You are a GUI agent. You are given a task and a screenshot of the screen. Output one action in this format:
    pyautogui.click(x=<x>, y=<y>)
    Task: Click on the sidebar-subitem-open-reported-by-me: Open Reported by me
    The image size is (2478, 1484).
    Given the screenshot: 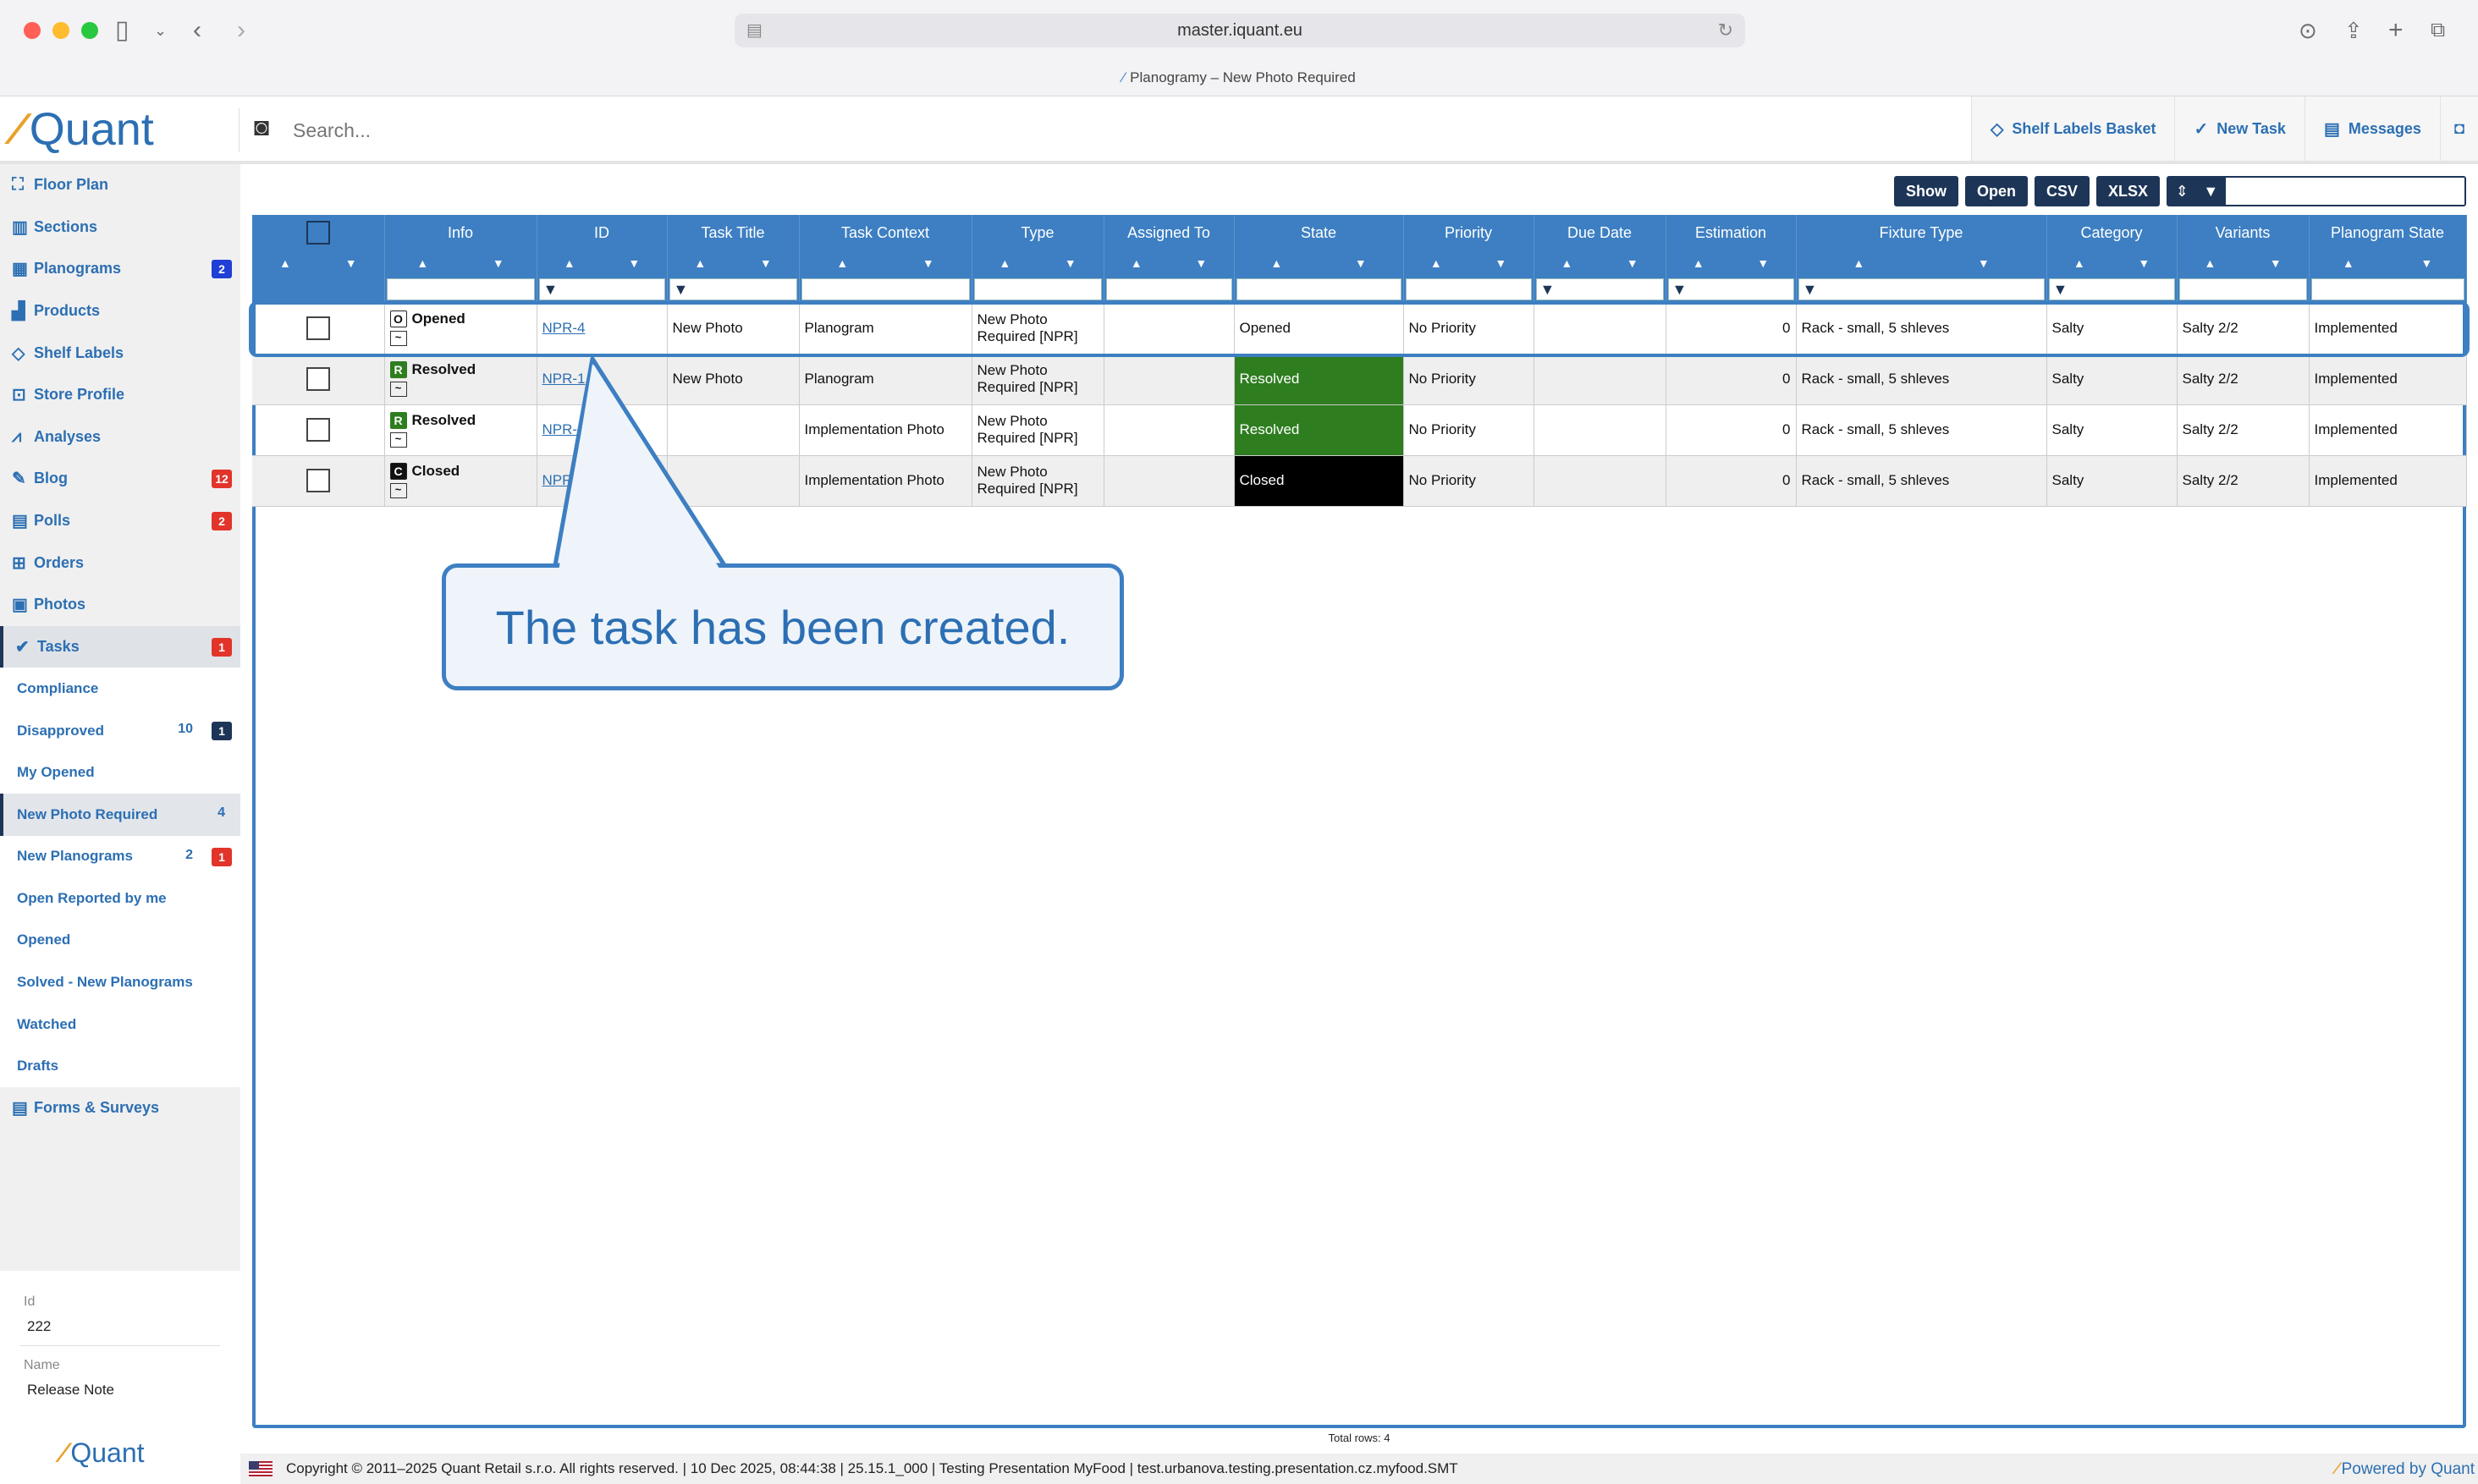 What is the action you would take?
    pyautogui.click(x=120, y=898)
    